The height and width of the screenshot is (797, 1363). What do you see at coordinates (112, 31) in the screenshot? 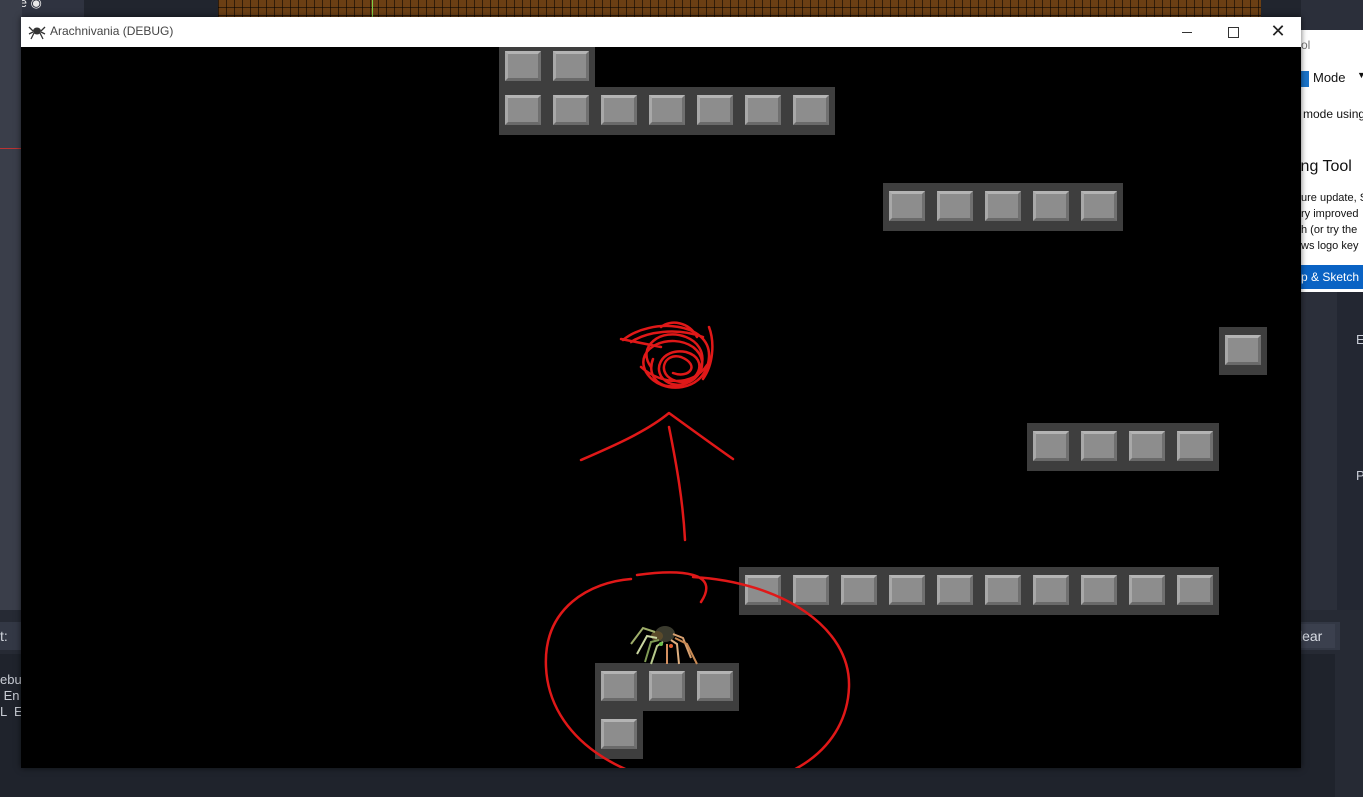
I see `window-title: Arachnivania (DEBUG)` at bounding box center [112, 31].